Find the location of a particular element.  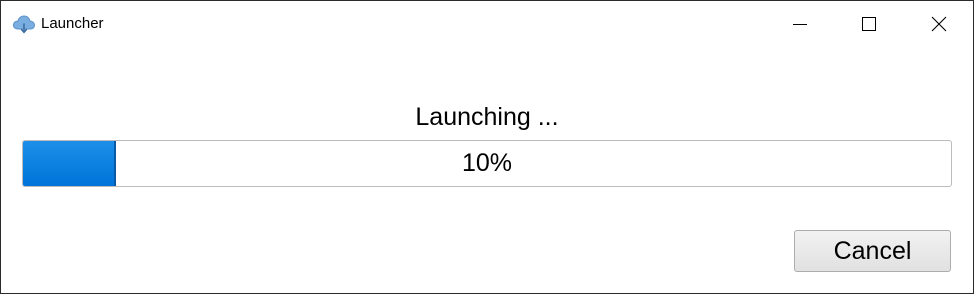

window-title: Launcher is located at coordinates (72, 23).